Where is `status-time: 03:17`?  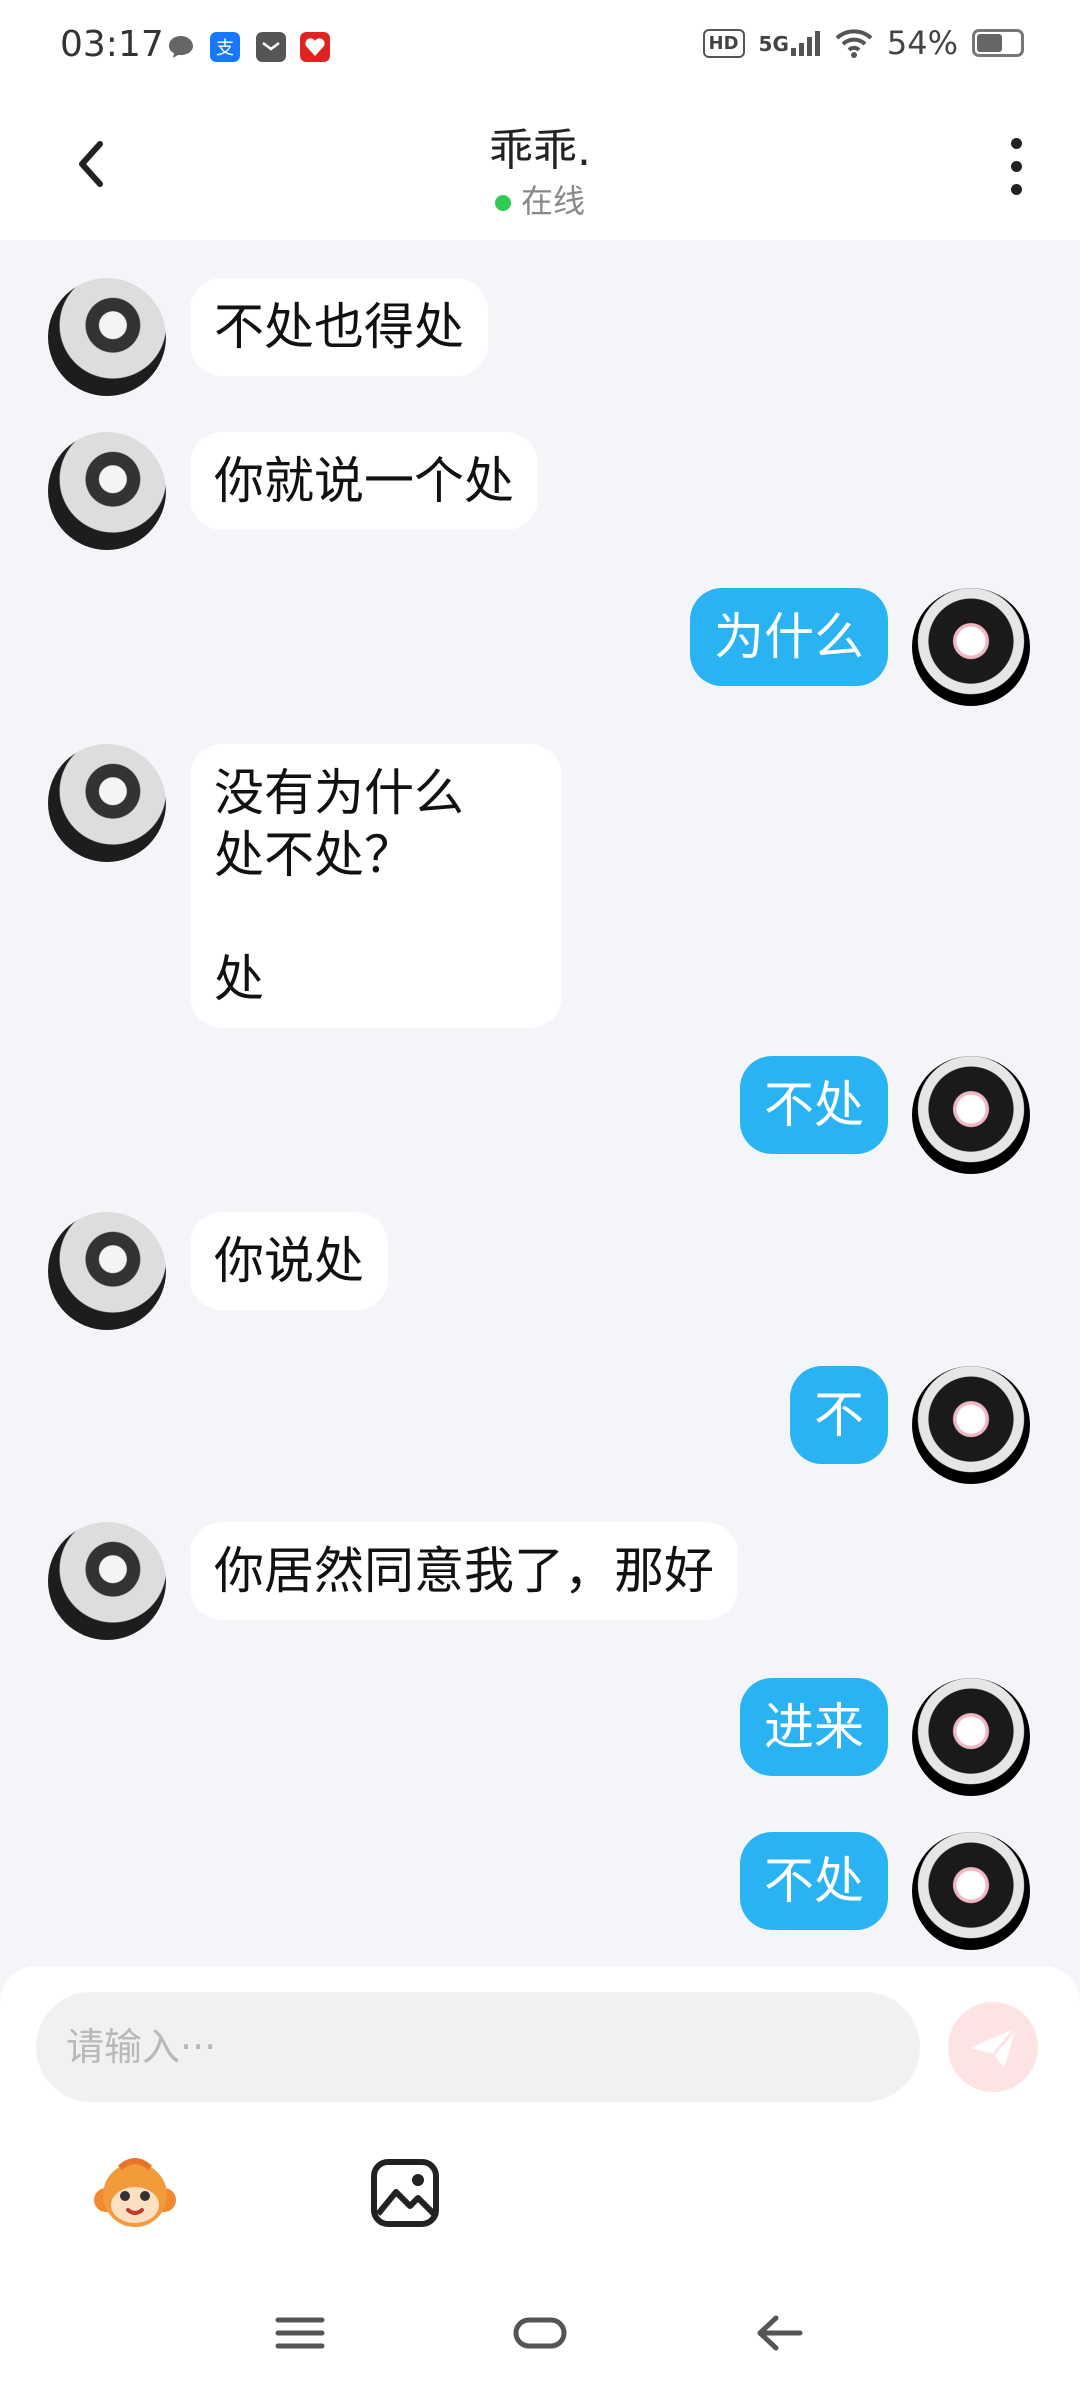
status-time: 03:17 is located at coordinates (112, 44).